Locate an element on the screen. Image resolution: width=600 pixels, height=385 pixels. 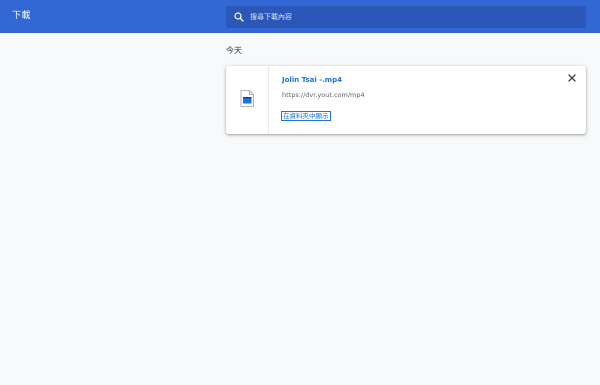
video-file-icon is located at coordinates (247, 98).